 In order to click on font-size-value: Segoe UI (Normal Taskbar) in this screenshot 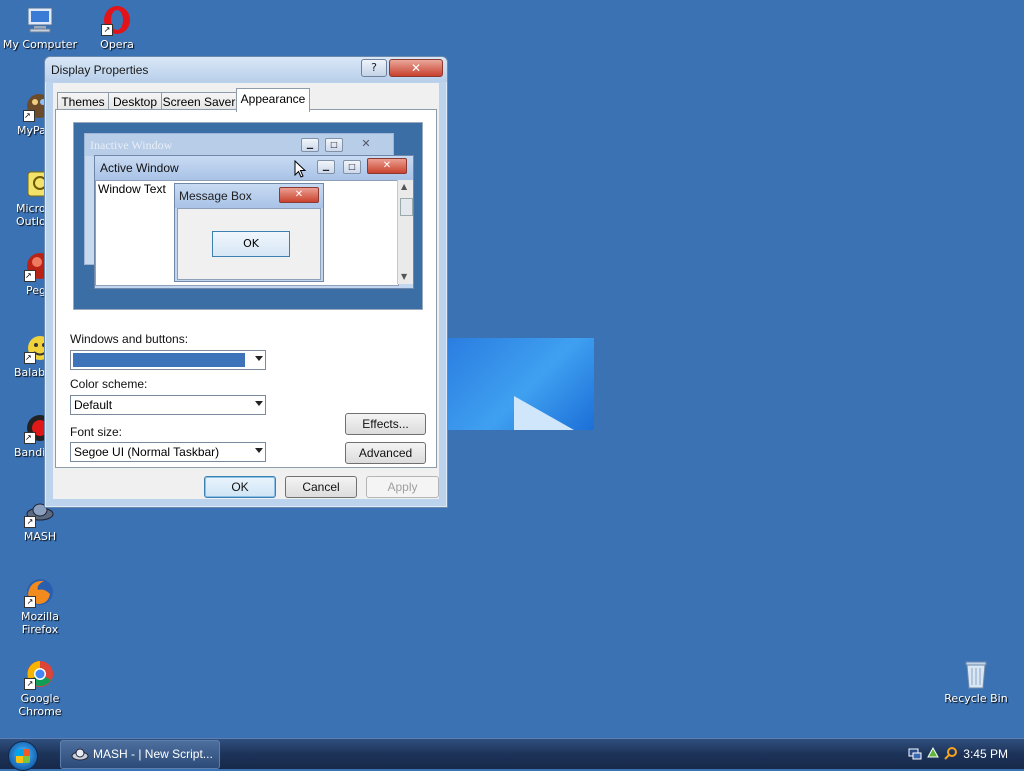, I will do `click(147, 452)`.